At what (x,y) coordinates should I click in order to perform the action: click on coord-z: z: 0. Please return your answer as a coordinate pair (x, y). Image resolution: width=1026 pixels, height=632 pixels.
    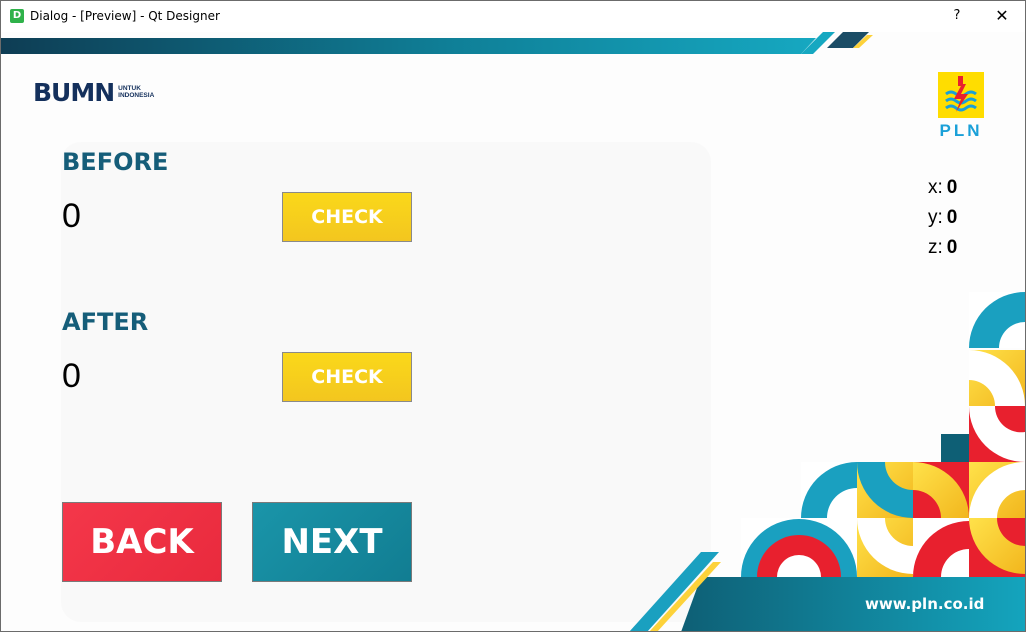
    Looking at the image, I should click on (942, 248).